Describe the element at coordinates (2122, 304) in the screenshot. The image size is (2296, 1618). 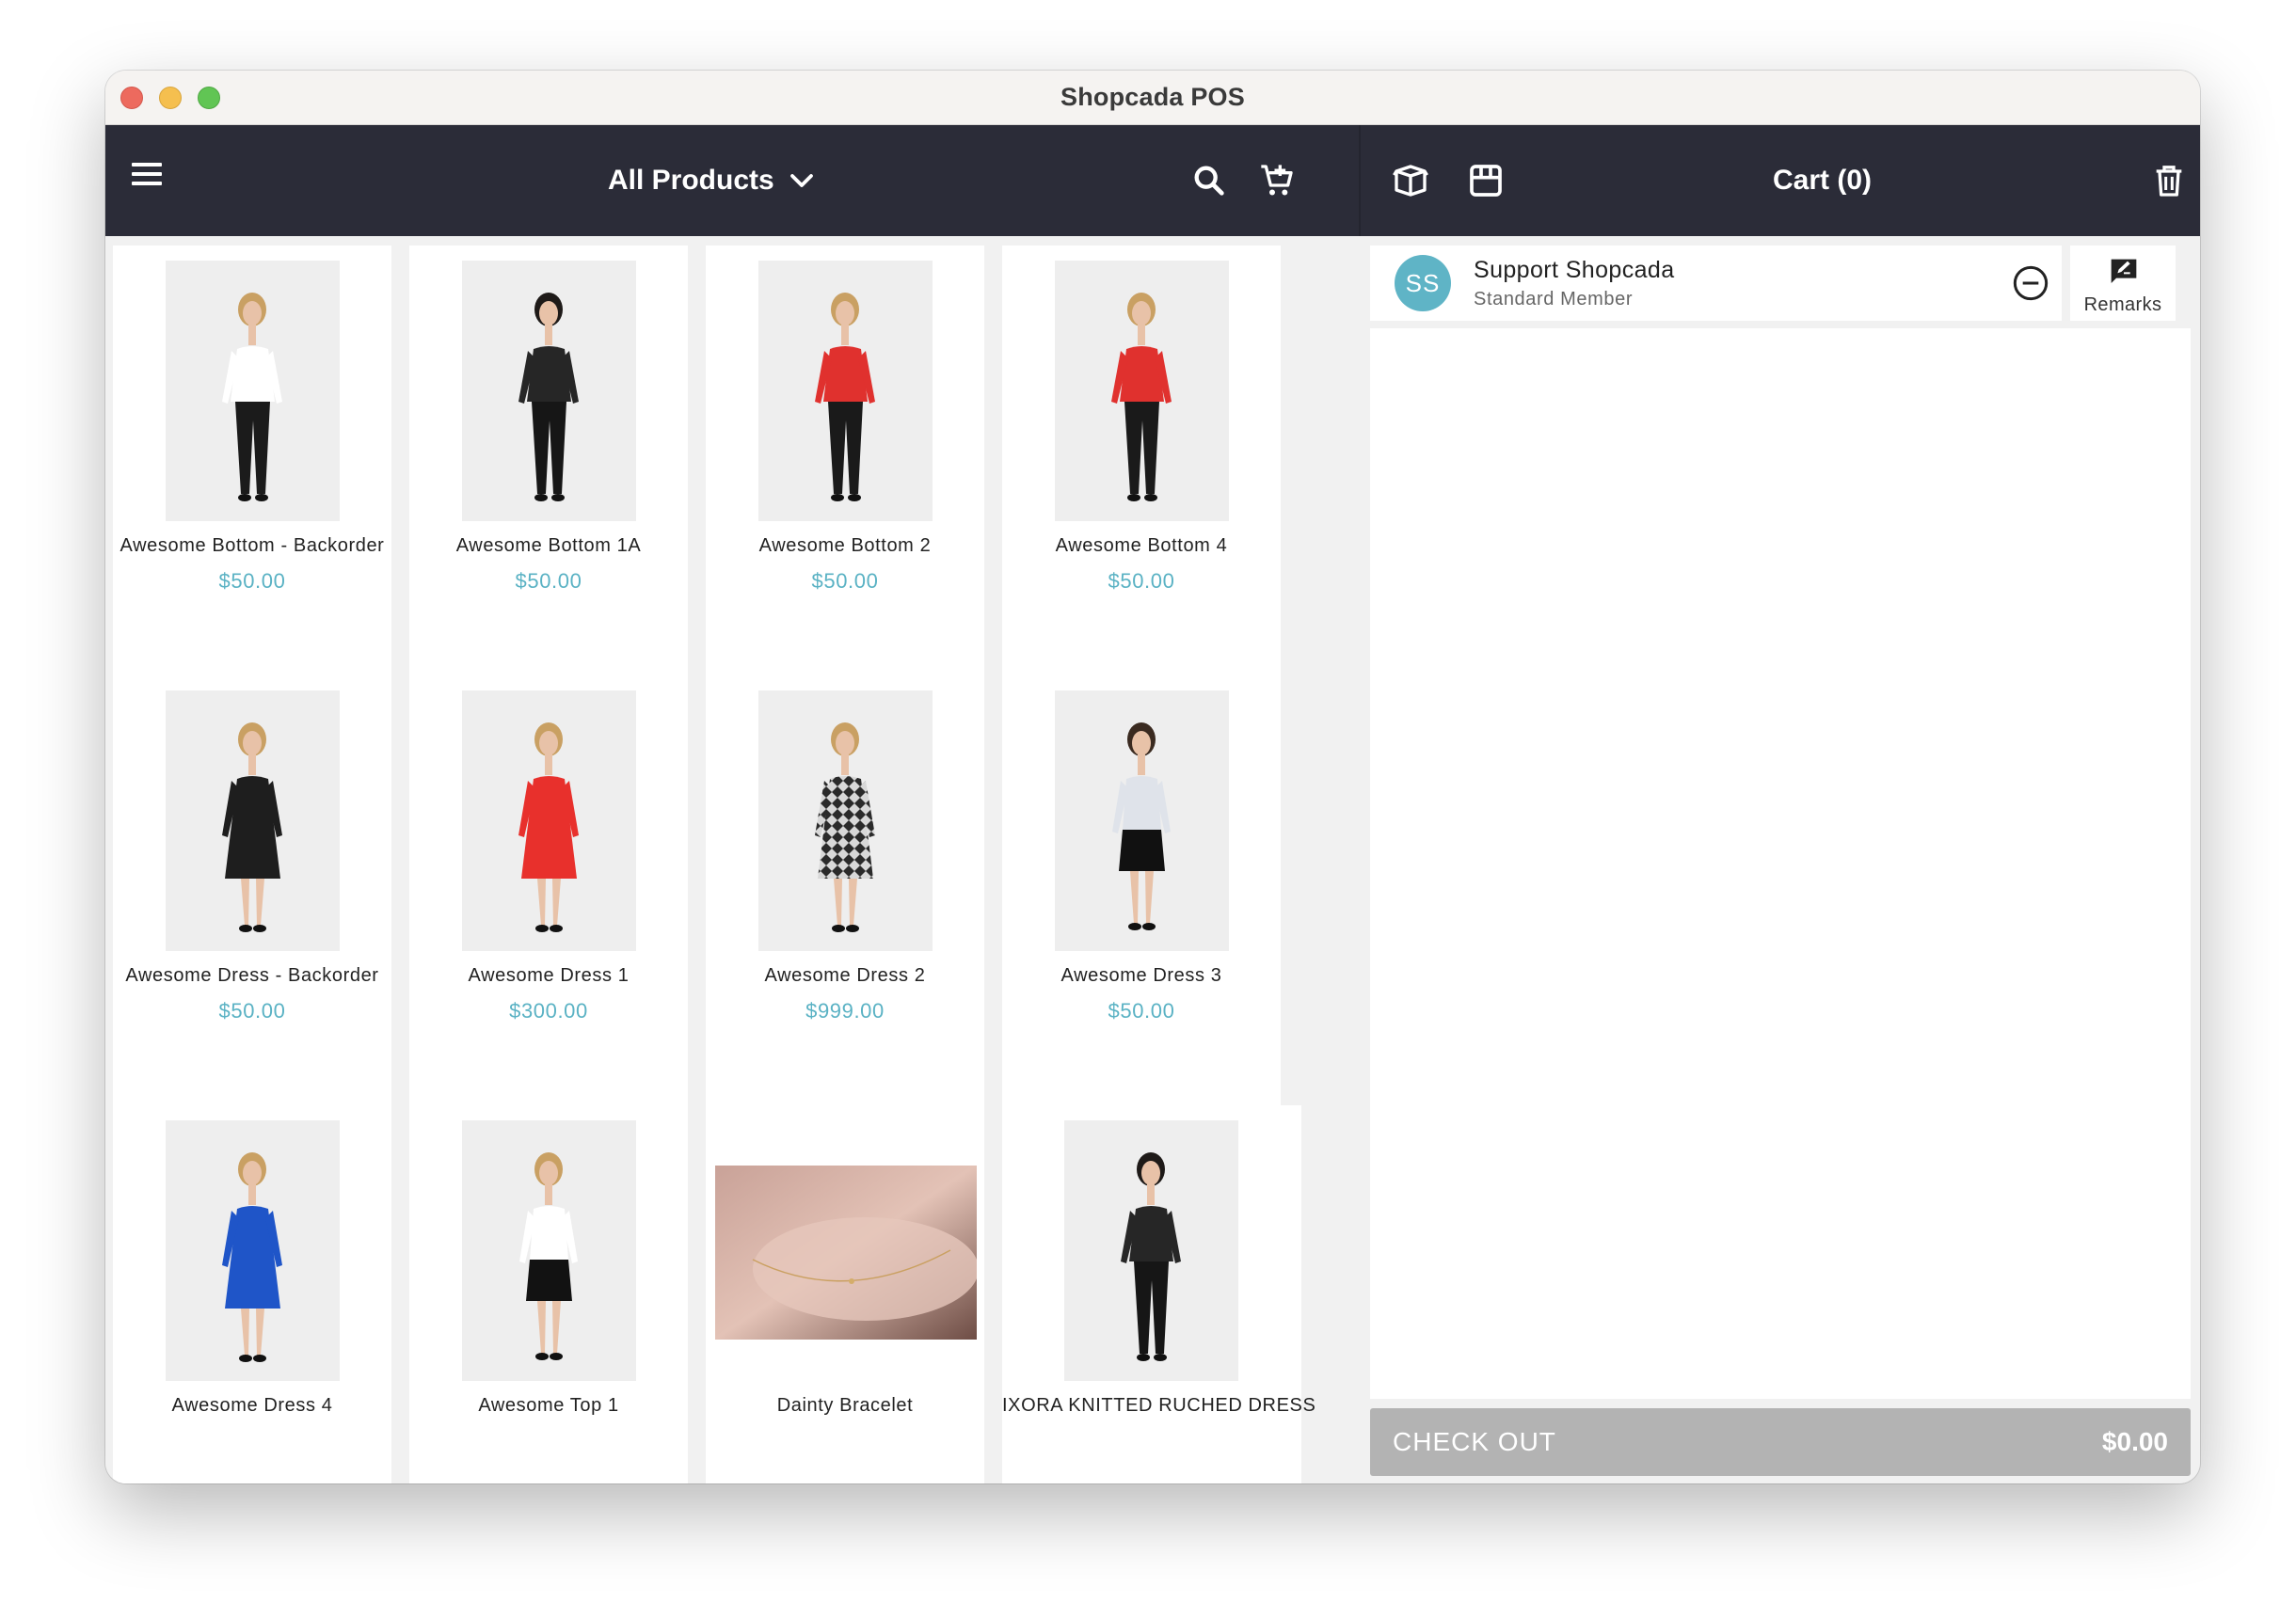
I see `remarks-label: Remarks` at that location.